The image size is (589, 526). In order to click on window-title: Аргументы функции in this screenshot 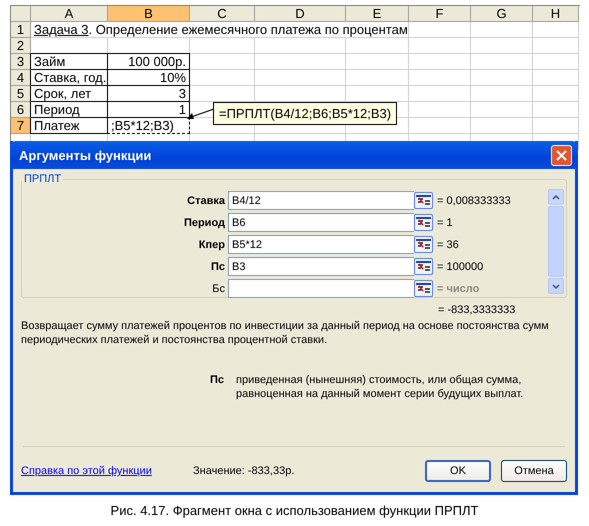, I will do `click(85, 155)`.